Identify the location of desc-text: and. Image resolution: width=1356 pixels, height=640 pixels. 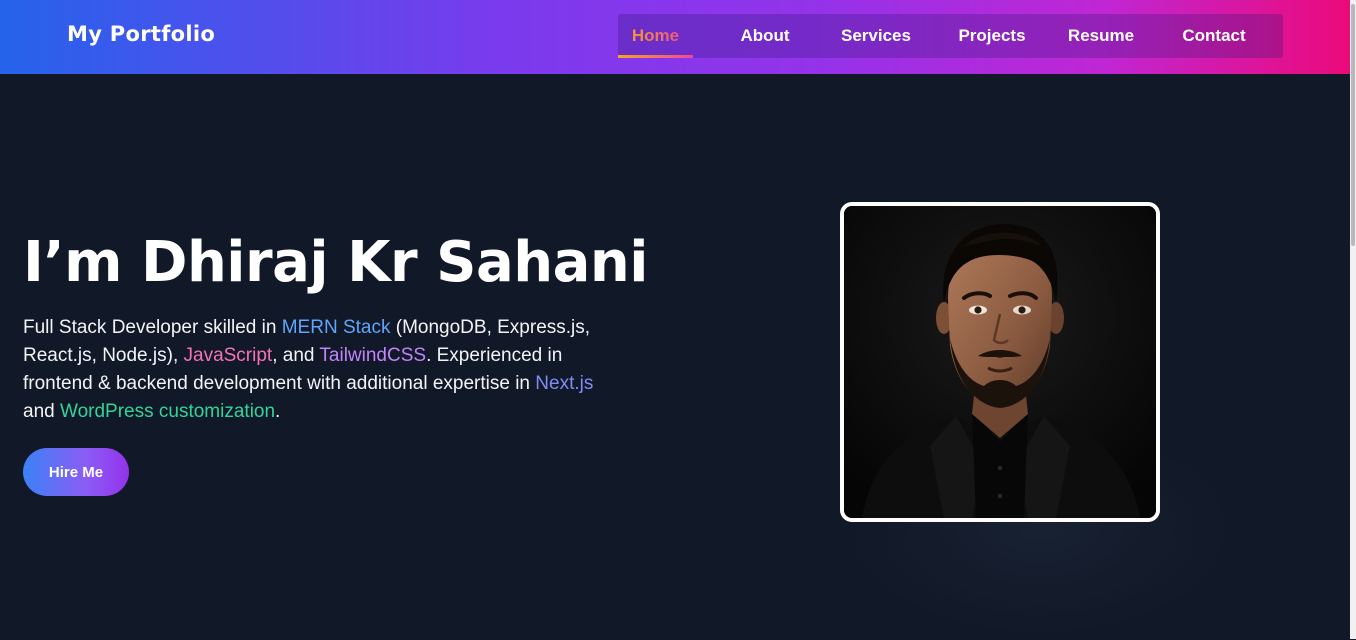
(41, 411).